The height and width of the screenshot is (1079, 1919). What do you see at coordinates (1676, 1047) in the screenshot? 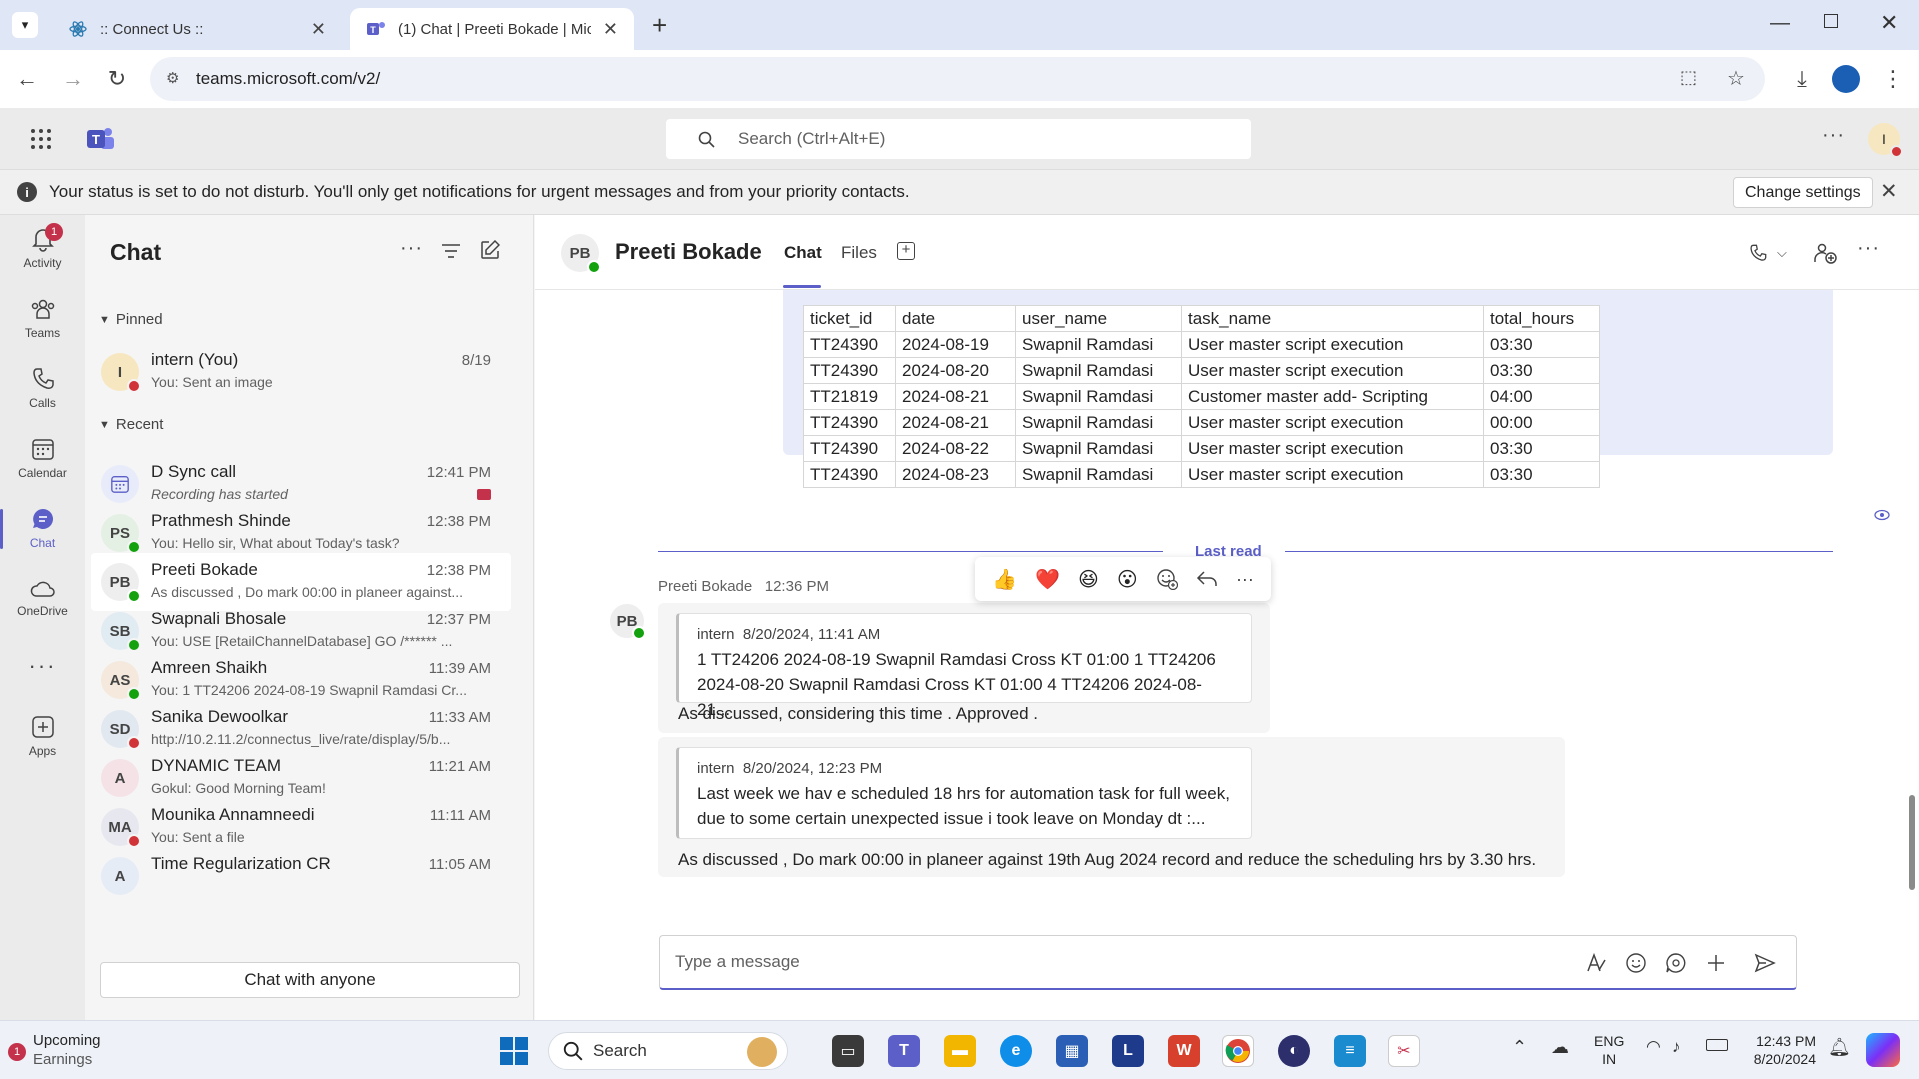
I see `volume-icon: ♪` at bounding box center [1676, 1047].